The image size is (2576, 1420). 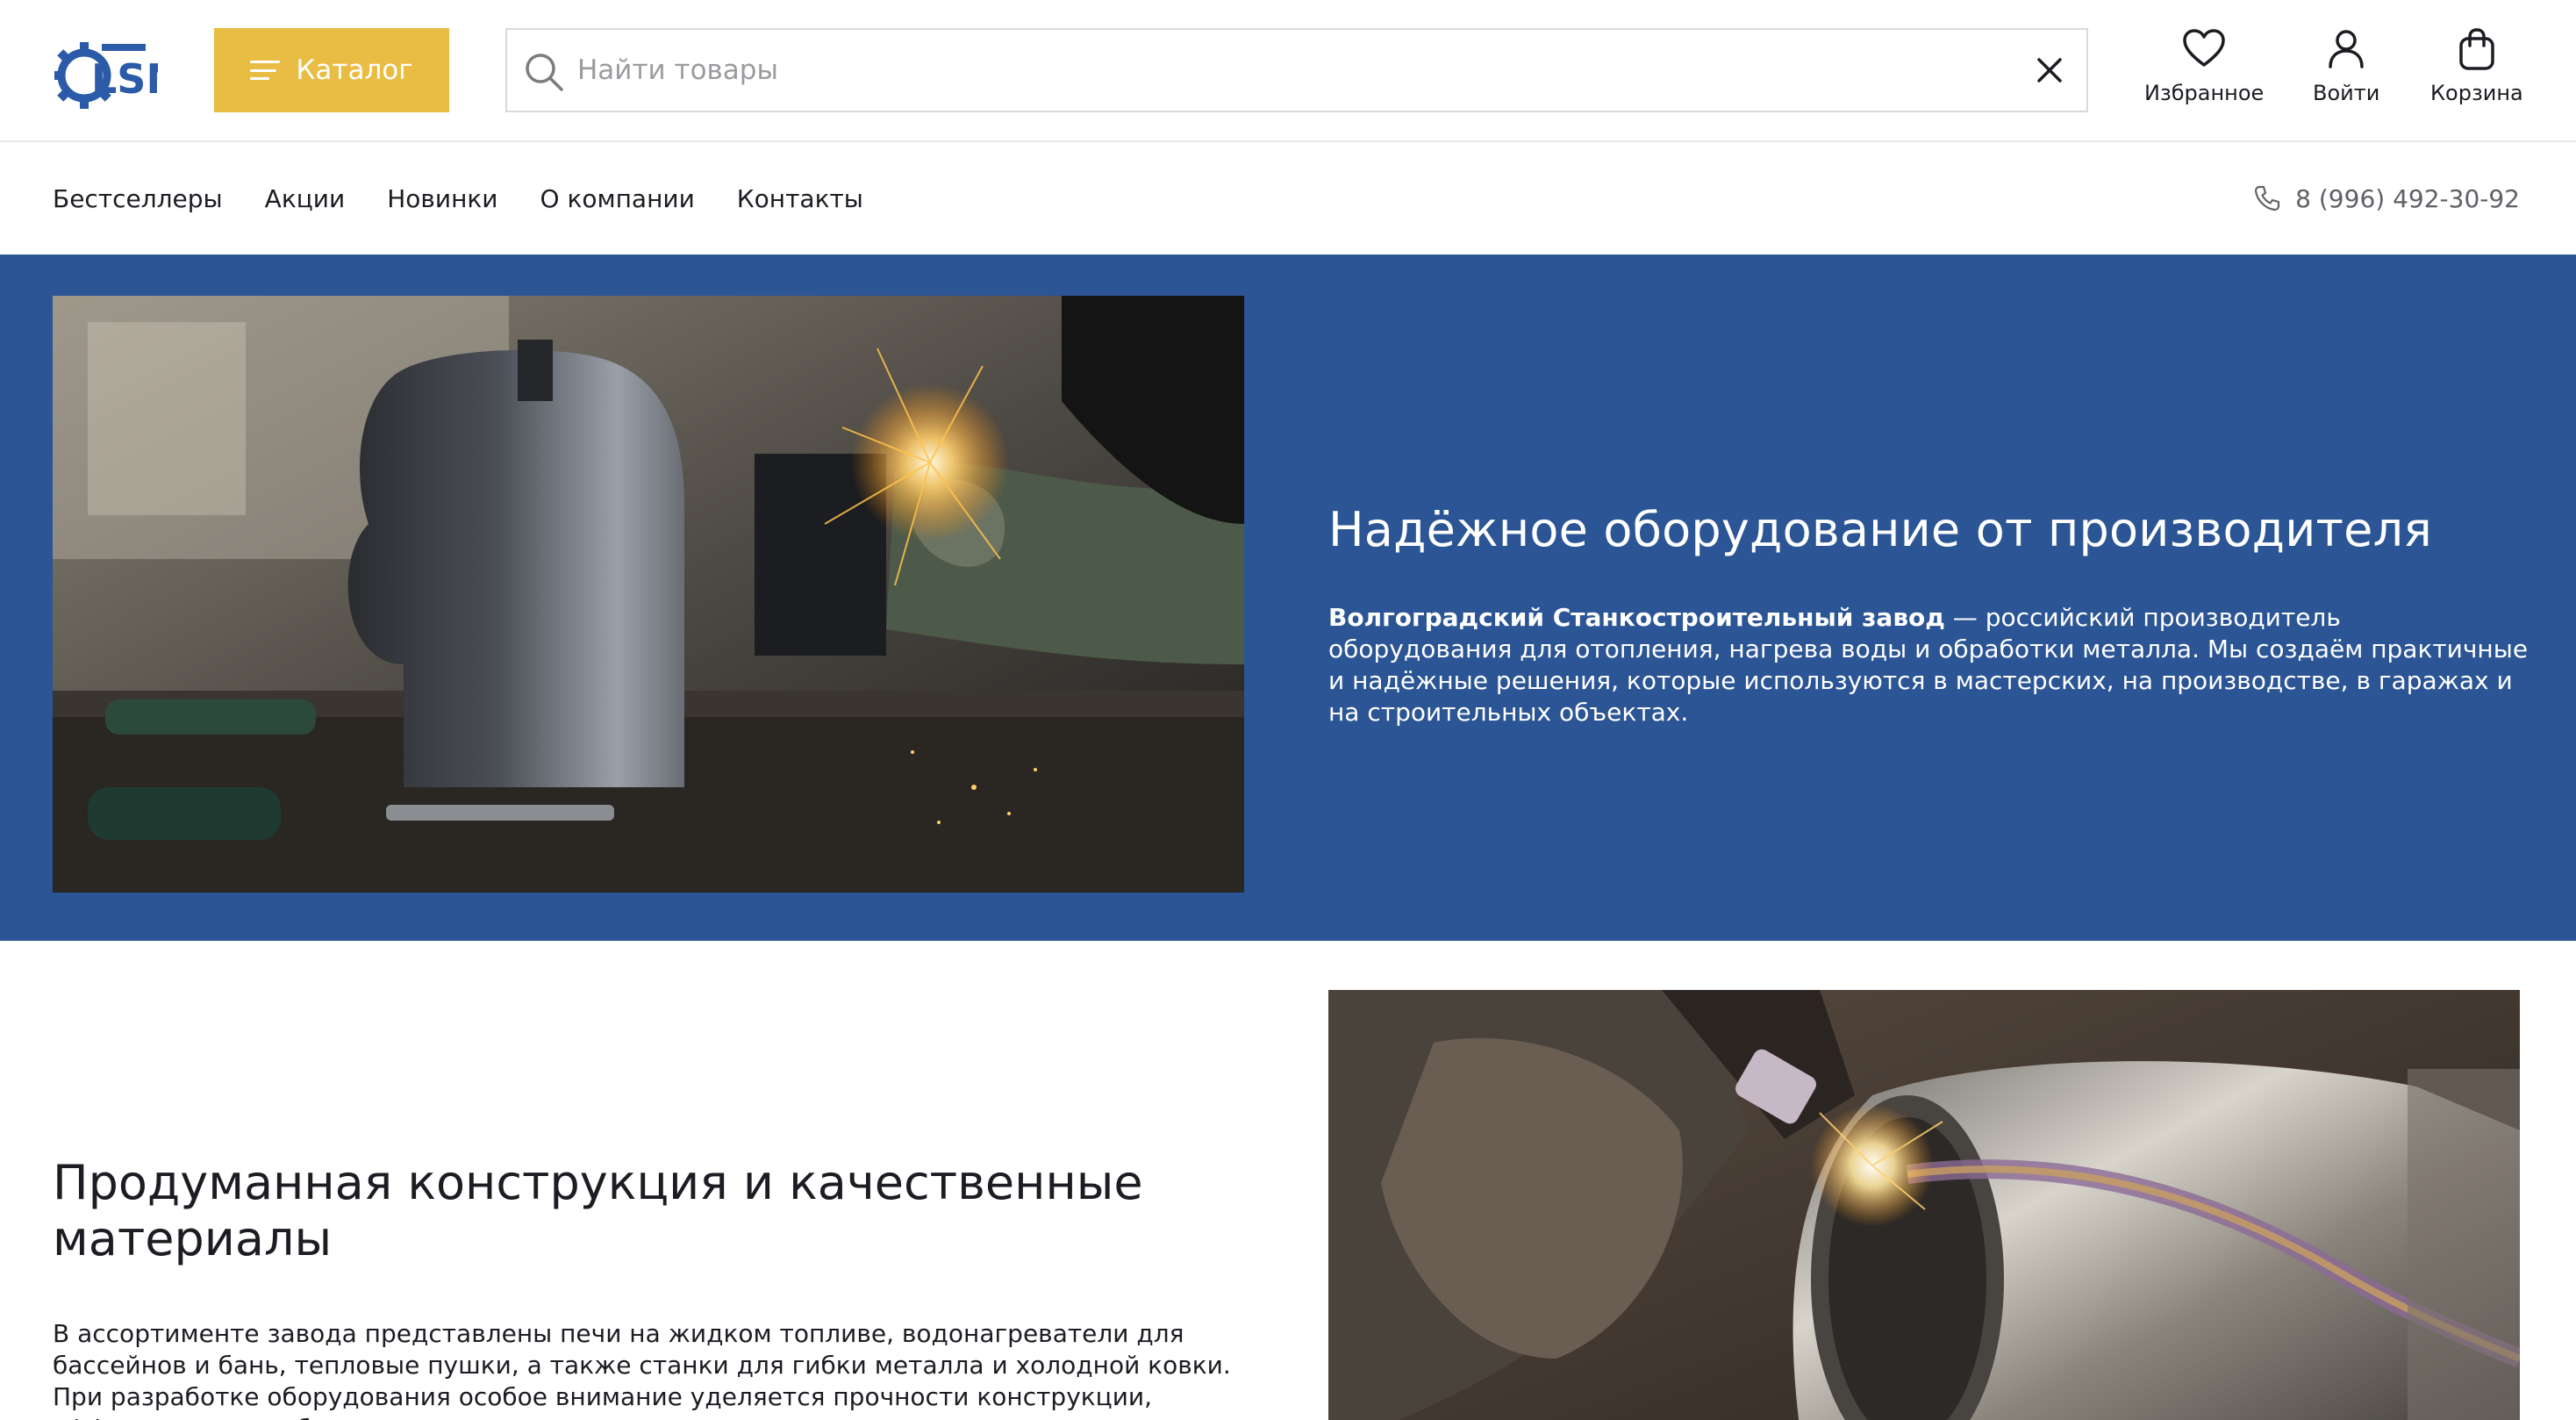 What do you see at coordinates (354, 70) in the screenshot?
I see `catalog-button-label: Каталог` at bounding box center [354, 70].